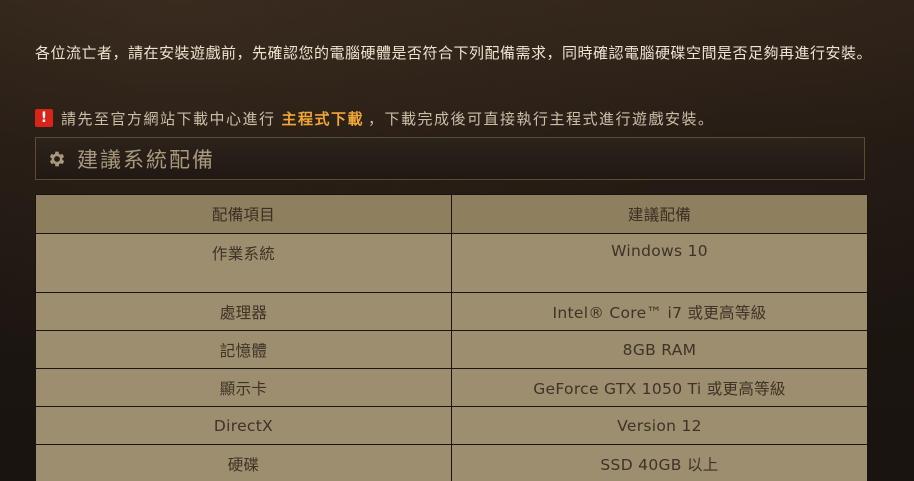 This screenshot has height=481, width=914. What do you see at coordinates (243, 425) in the screenshot?
I see `row-label: DirectX` at bounding box center [243, 425].